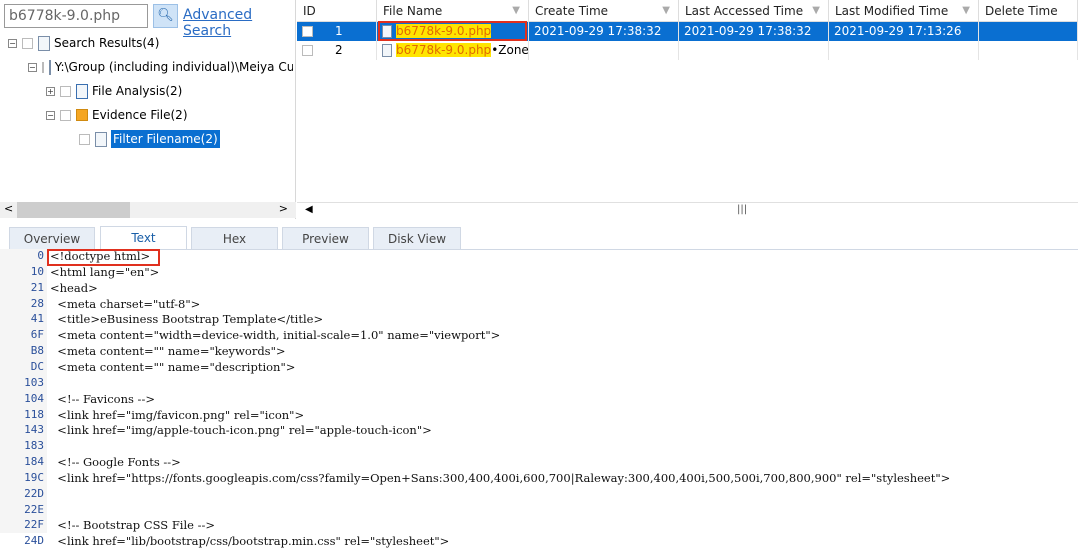 This screenshot has width=1078, height=548. Describe the element at coordinates (325, 238) in the screenshot. I see `tab-preview: Preview` at that location.